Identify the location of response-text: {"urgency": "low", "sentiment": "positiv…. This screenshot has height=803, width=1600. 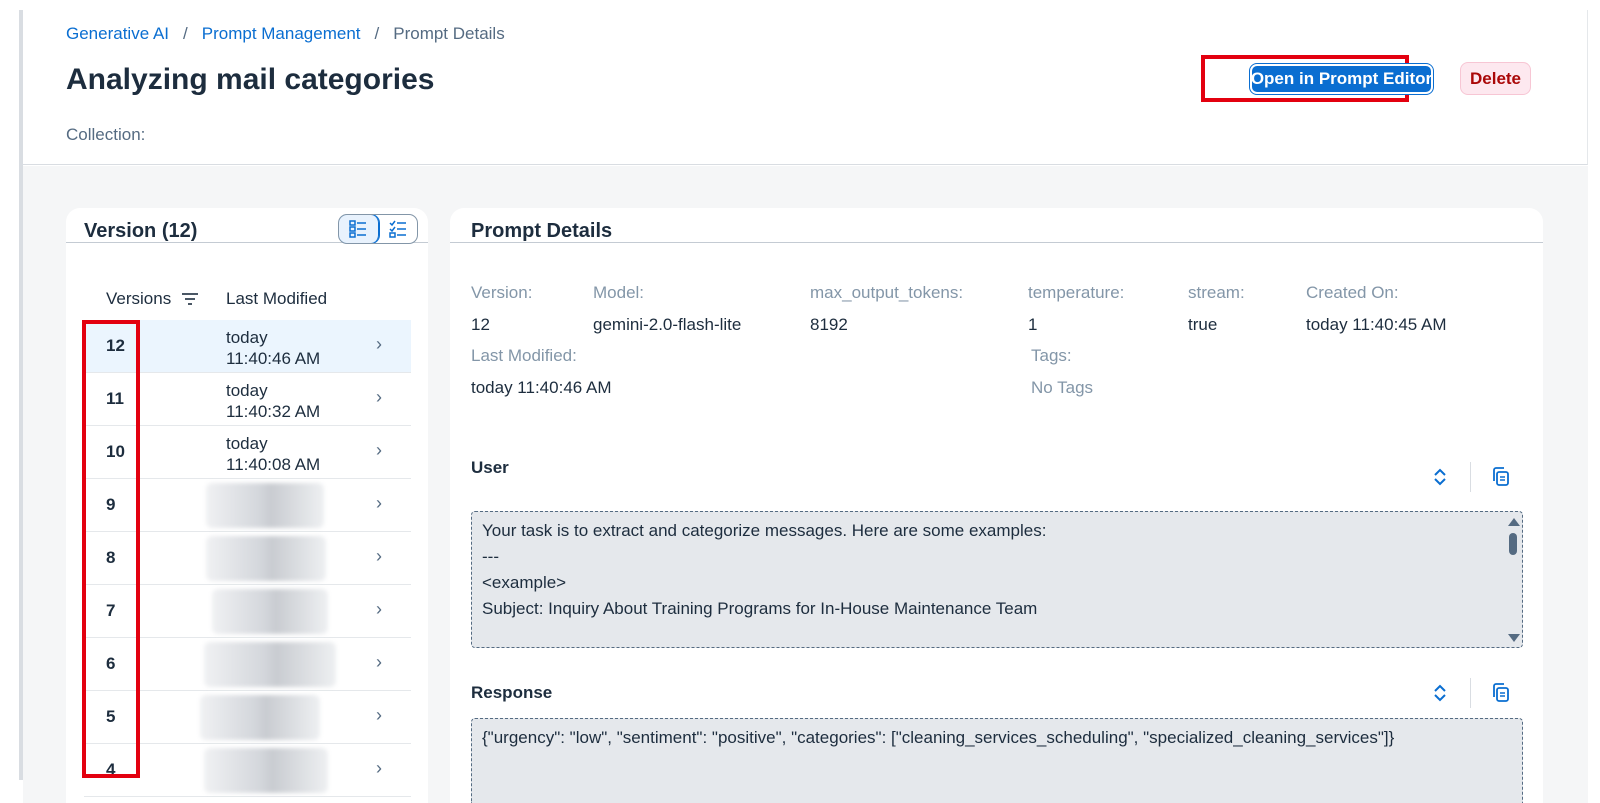
(938, 737).